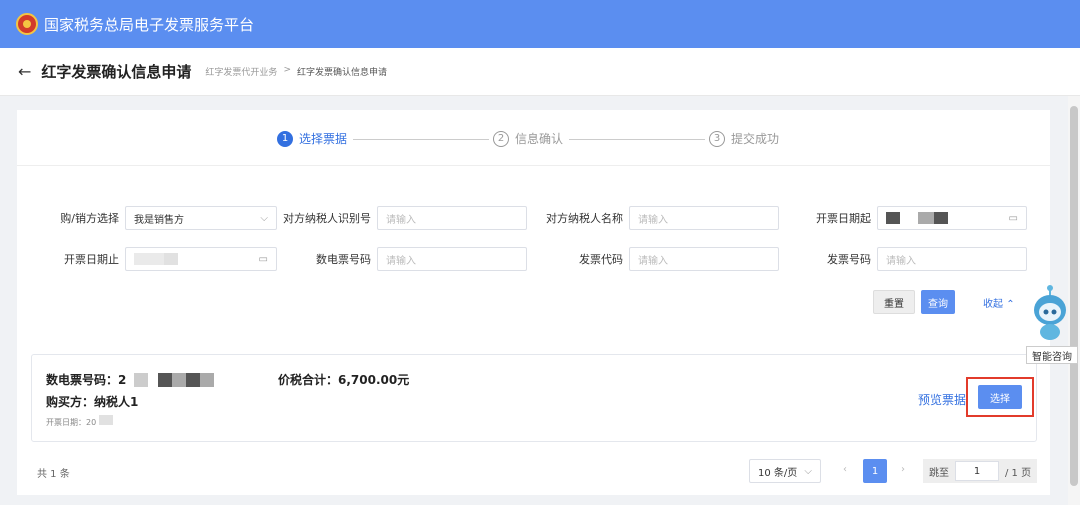  I want to click on platform-title: 国家税务总局电子发票服务平台, so click(149, 24).